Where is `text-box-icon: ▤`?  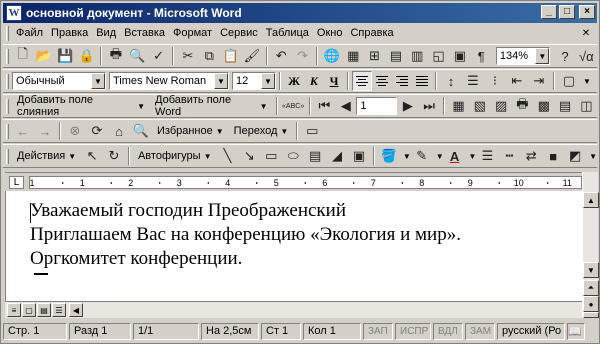 text-box-icon: ▤ is located at coordinates (315, 156).